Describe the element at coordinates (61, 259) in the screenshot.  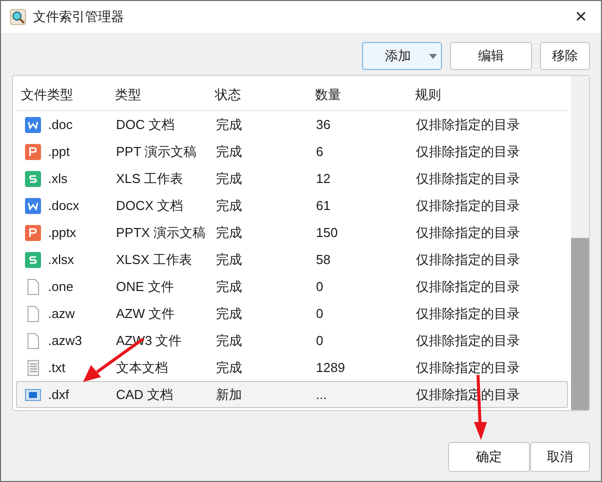
I see `file-extension: .xlsx` at that location.